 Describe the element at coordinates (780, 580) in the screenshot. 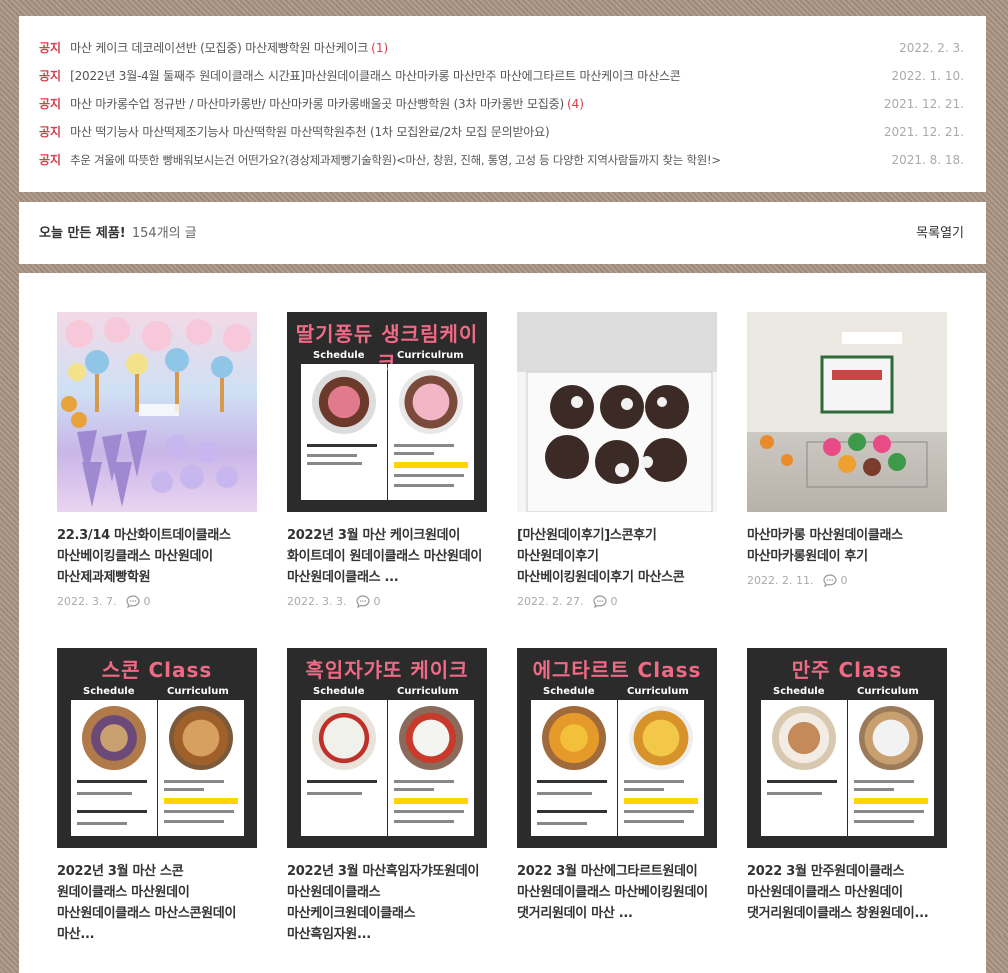

I see `post-date: 2022. 2. 11.` at that location.